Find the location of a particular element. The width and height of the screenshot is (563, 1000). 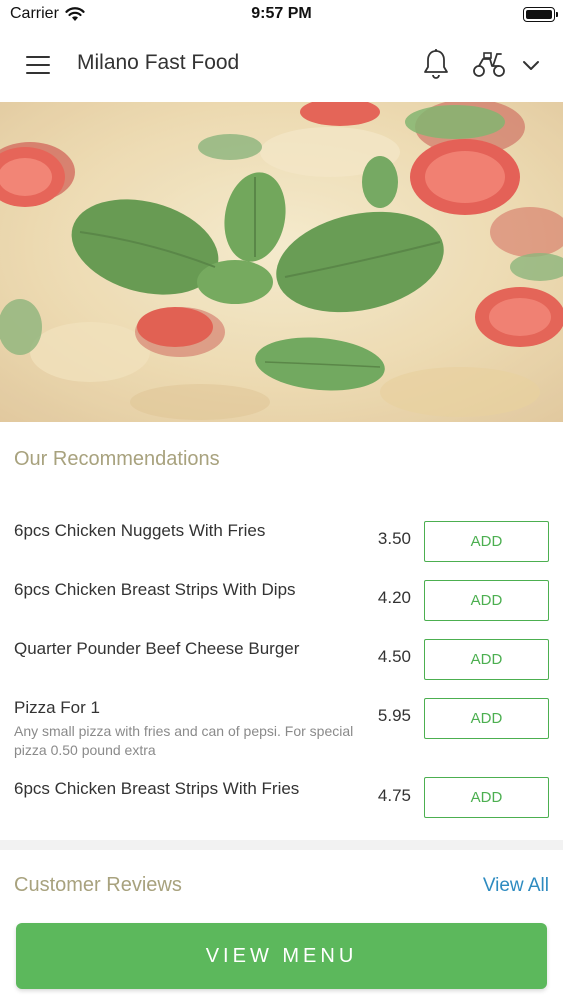

battery-icon is located at coordinates (540, 14).